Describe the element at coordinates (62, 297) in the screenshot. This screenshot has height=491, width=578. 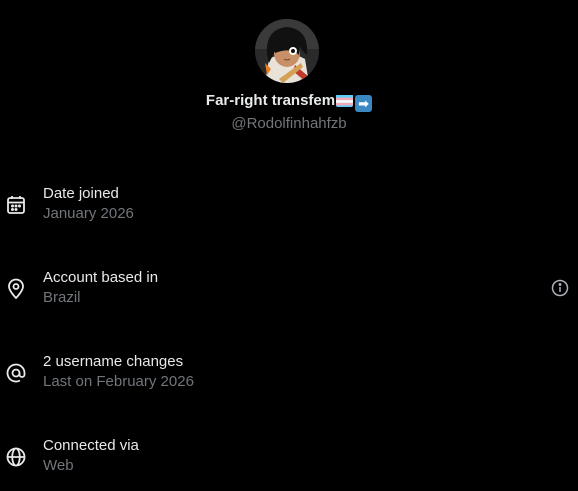
I see `row-subtitle: Brazil` at that location.